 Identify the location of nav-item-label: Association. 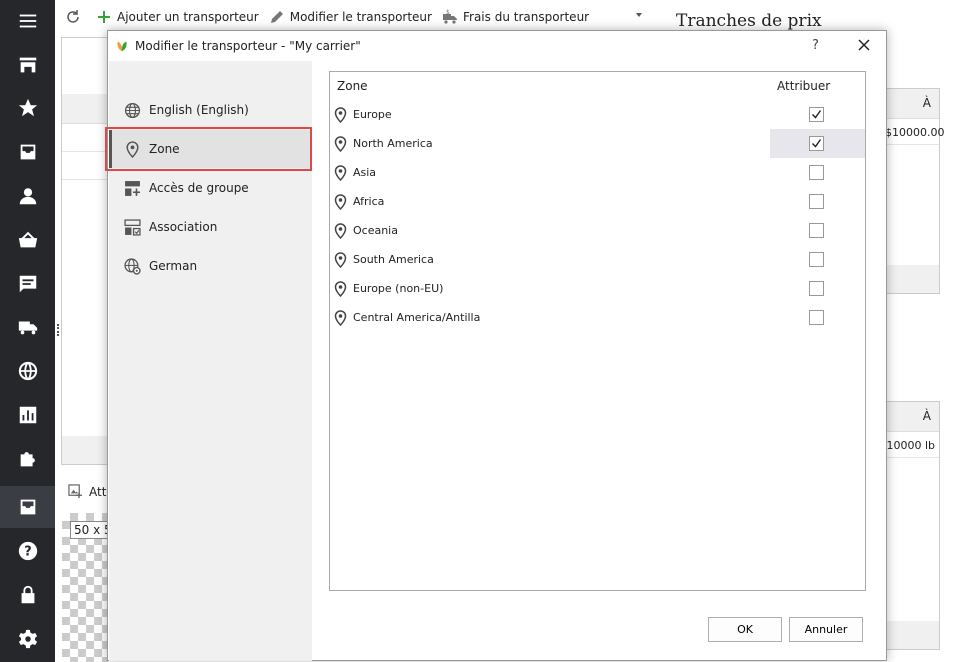
(183, 227).